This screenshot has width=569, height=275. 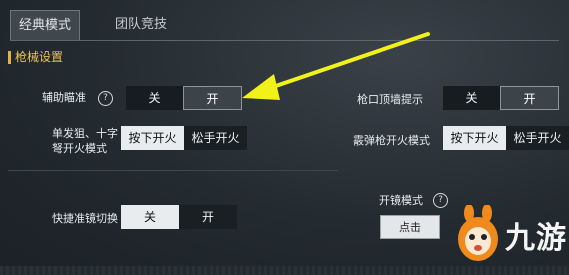 I want to click on tab-classic-mode: 经典模式, so click(x=45, y=25).